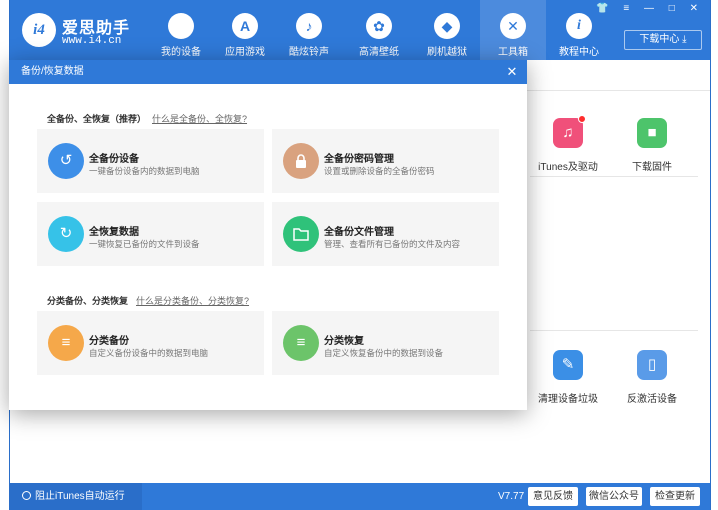  Describe the element at coordinates (309, 52) in the screenshot. I see `nav-label: 酷炫铃声` at that location.